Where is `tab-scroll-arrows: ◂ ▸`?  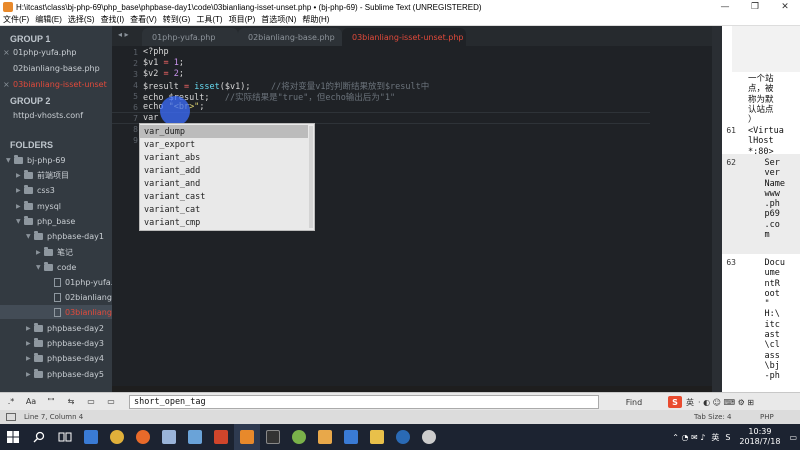 tab-scroll-arrows: ◂ ▸ is located at coordinates (123, 34).